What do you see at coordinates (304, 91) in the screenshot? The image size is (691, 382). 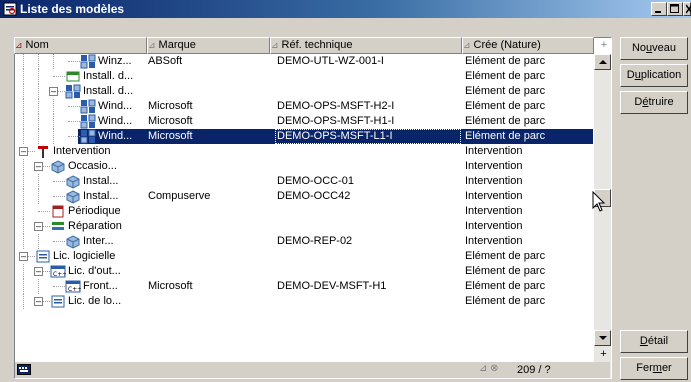 I see `tree-row: – Install. d... Elément de parc` at bounding box center [304, 91].